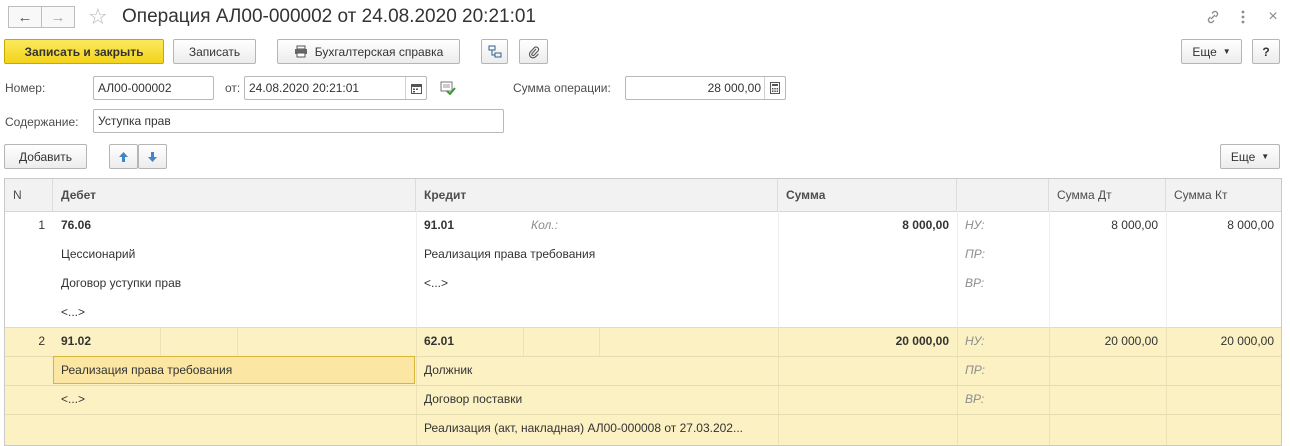 The width and height of the screenshot is (1290, 446). I want to click on calendar-icon, so click(415, 88).